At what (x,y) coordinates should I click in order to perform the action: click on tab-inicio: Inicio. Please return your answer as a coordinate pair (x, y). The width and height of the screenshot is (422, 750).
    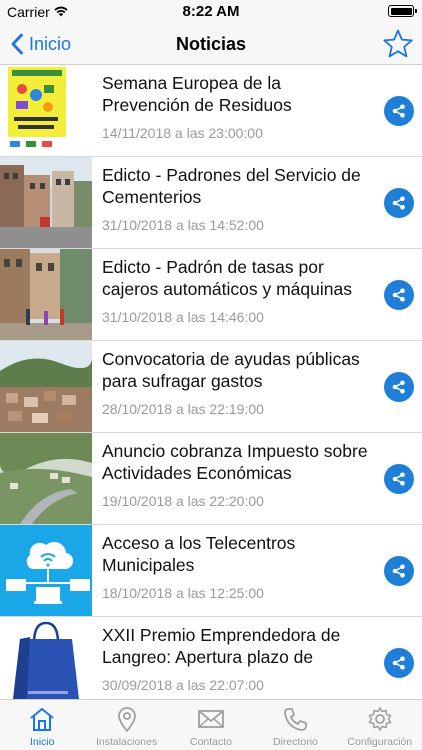
    Looking at the image, I should click on (42, 725).